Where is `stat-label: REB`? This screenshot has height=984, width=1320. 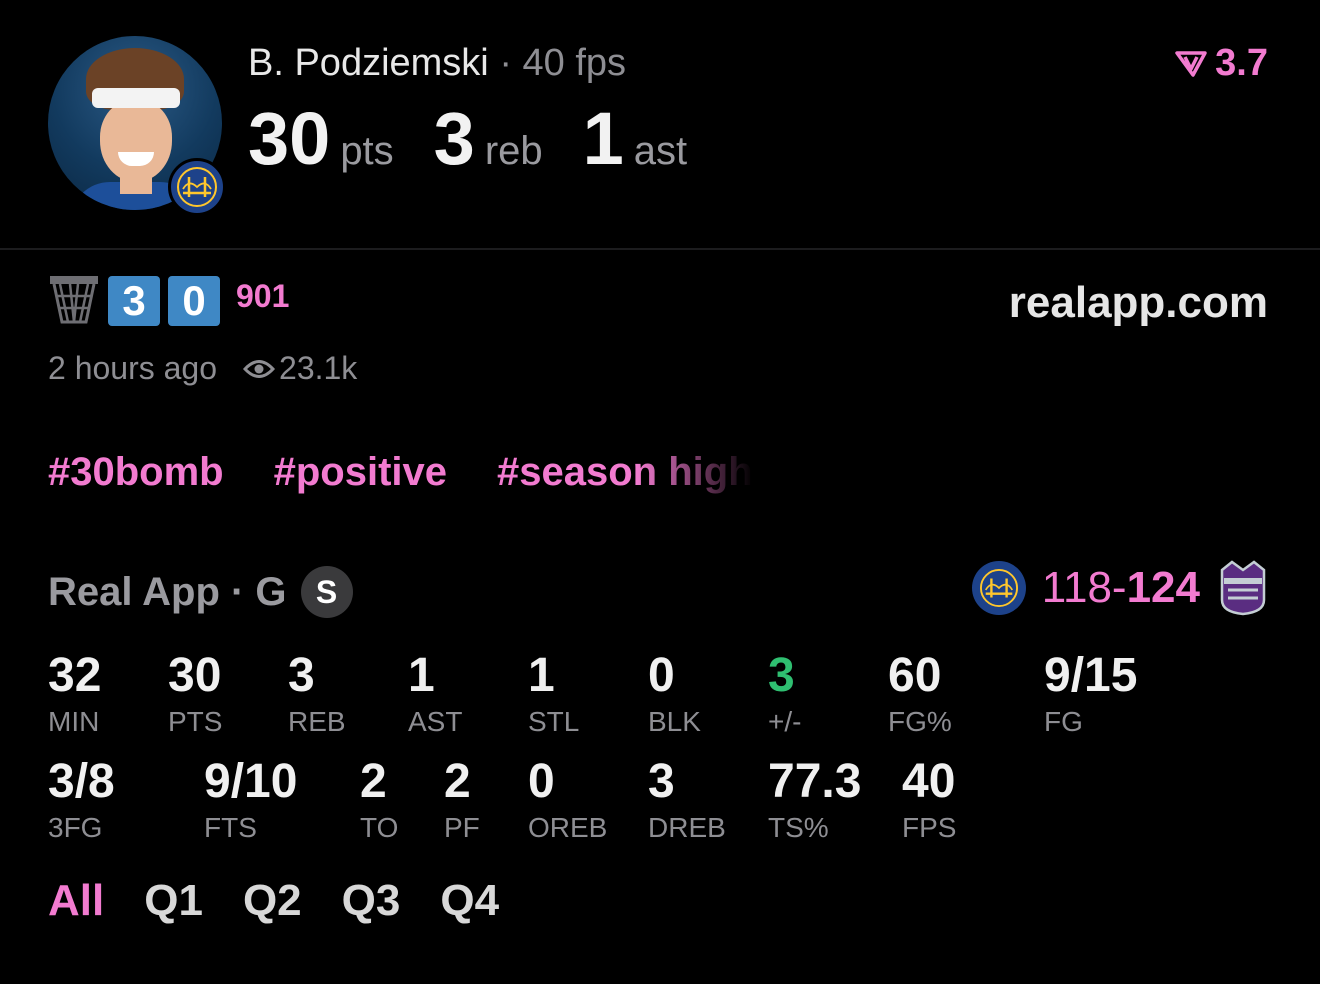
stat-label: REB is located at coordinates (317, 721).